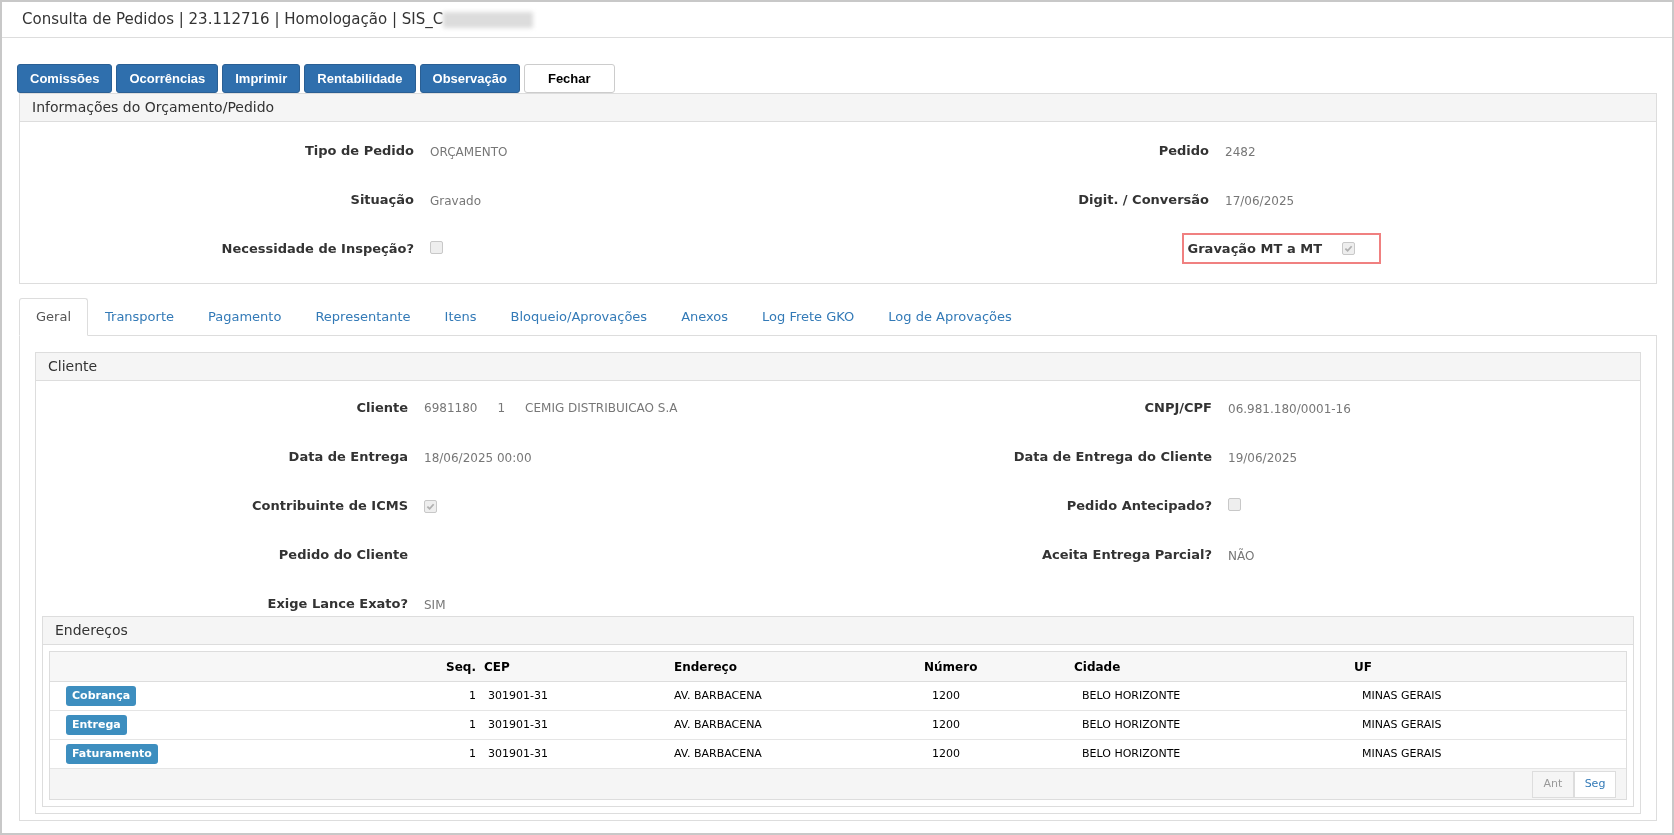 This screenshot has height=835, width=1674. What do you see at coordinates (330, 505) in the screenshot?
I see `field-label: Contribuinte de ICMS` at bounding box center [330, 505].